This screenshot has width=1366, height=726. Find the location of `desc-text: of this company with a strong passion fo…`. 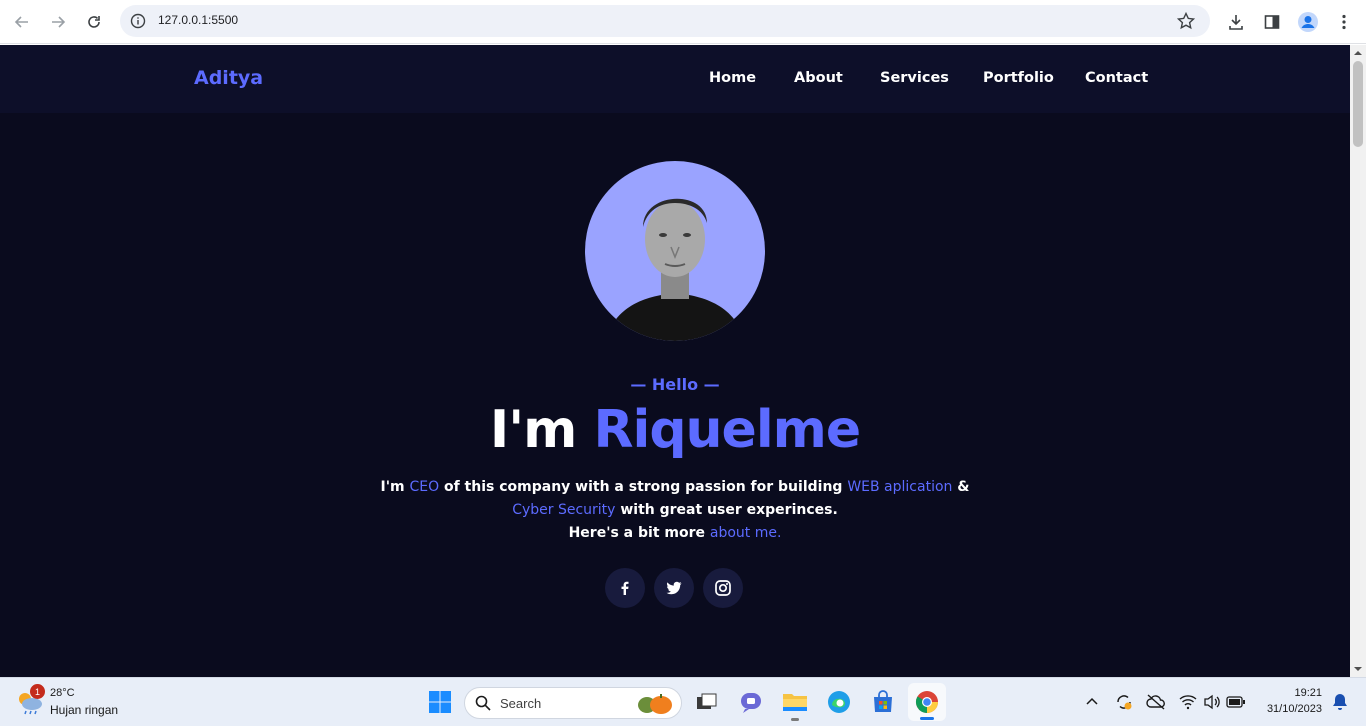

desc-text: of this company with a strong passion fo… is located at coordinates (643, 487).